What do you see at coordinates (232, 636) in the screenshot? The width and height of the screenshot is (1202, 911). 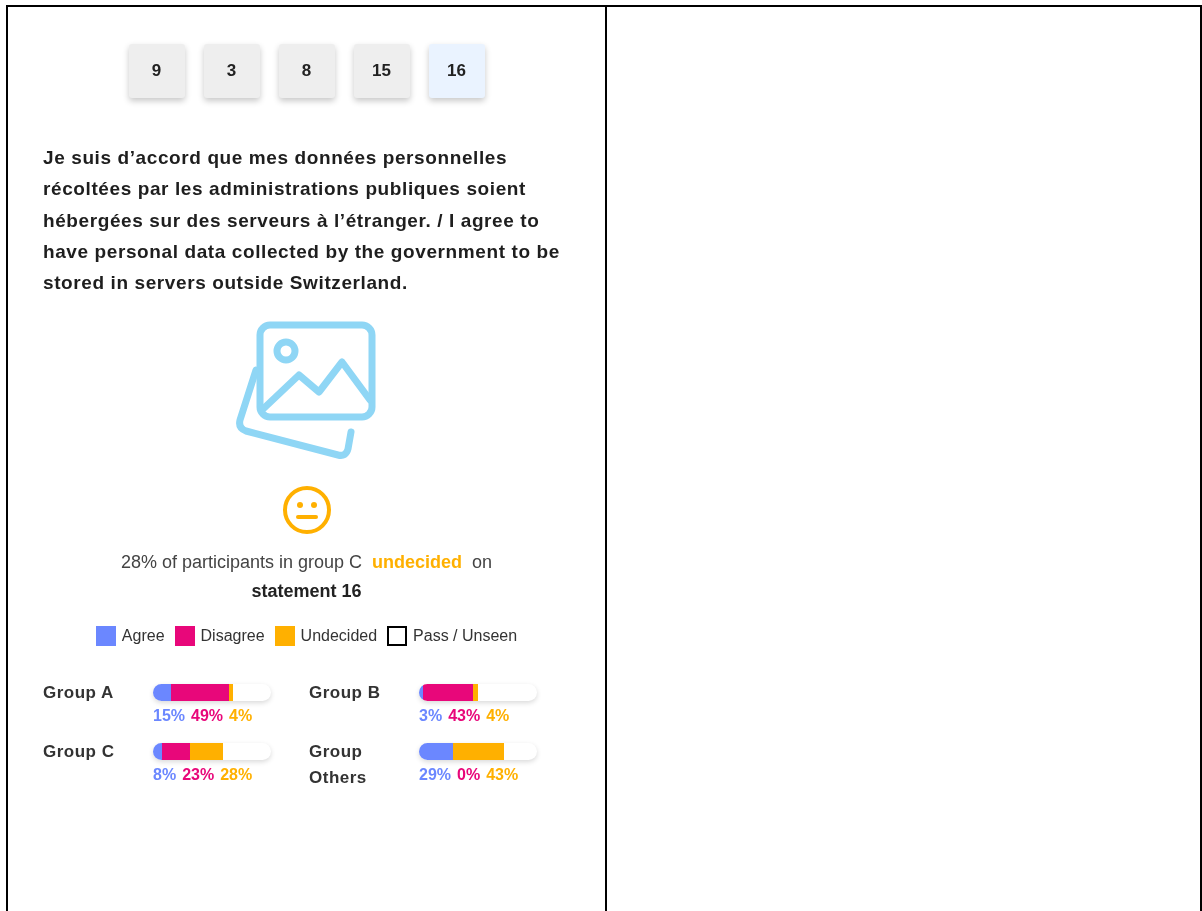 I see `legend-label: Disagree` at bounding box center [232, 636].